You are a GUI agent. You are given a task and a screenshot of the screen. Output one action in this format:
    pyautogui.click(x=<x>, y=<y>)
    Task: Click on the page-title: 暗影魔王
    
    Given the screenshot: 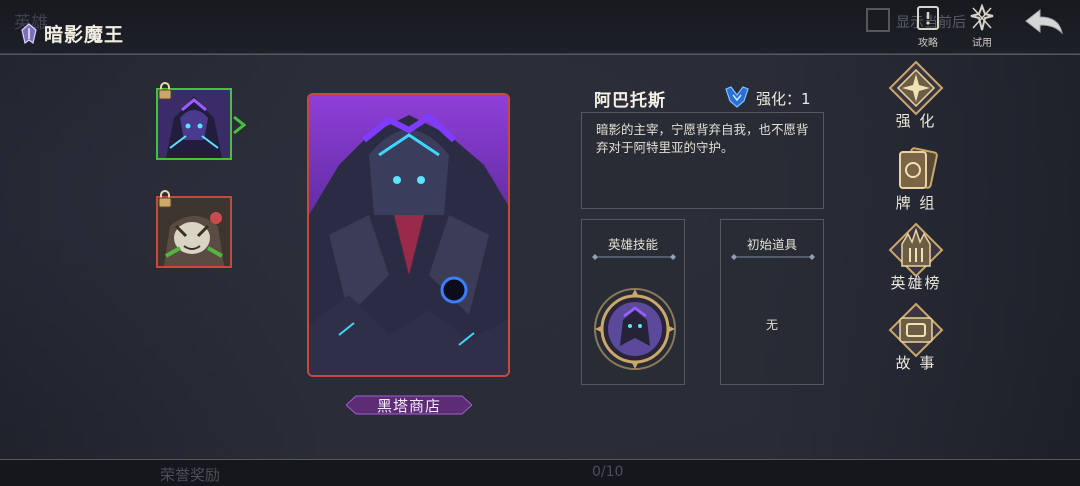 What is the action you would take?
    pyautogui.click(x=84, y=35)
    